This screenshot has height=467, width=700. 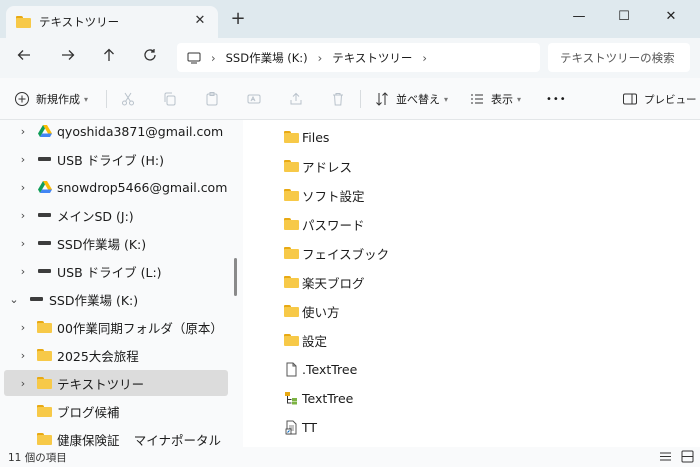 I want to click on details-view-icon, so click(x=665, y=456).